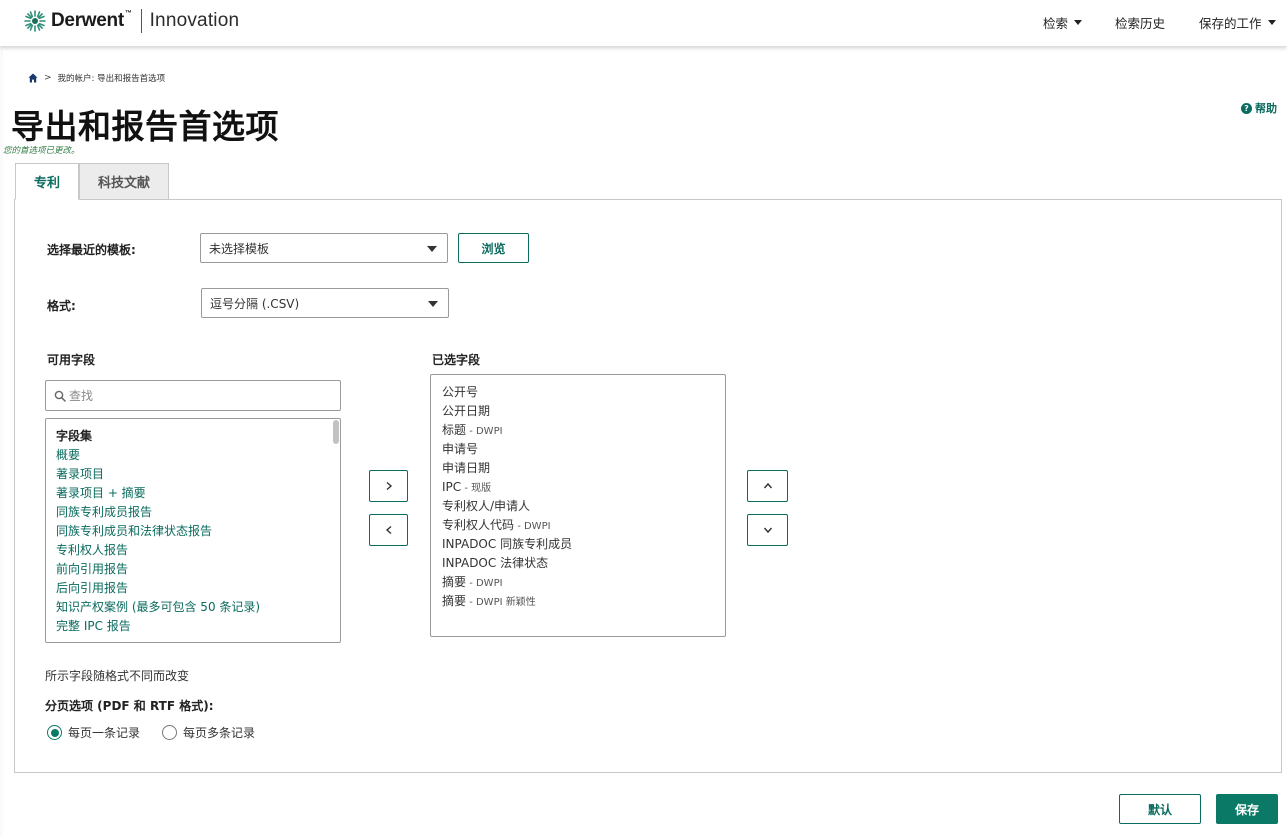 Image resolution: width=1287 pixels, height=836 pixels. What do you see at coordinates (129, 705) in the screenshot?
I see `pagination-label: 分页选项 (PDF 和 RTF 格式):` at bounding box center [129, 705].